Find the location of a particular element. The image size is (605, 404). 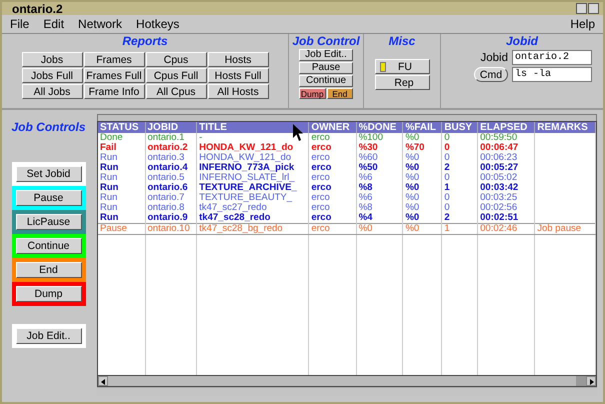

table-cell: tk47_sc27_redo is located at coordinates (233, 207).